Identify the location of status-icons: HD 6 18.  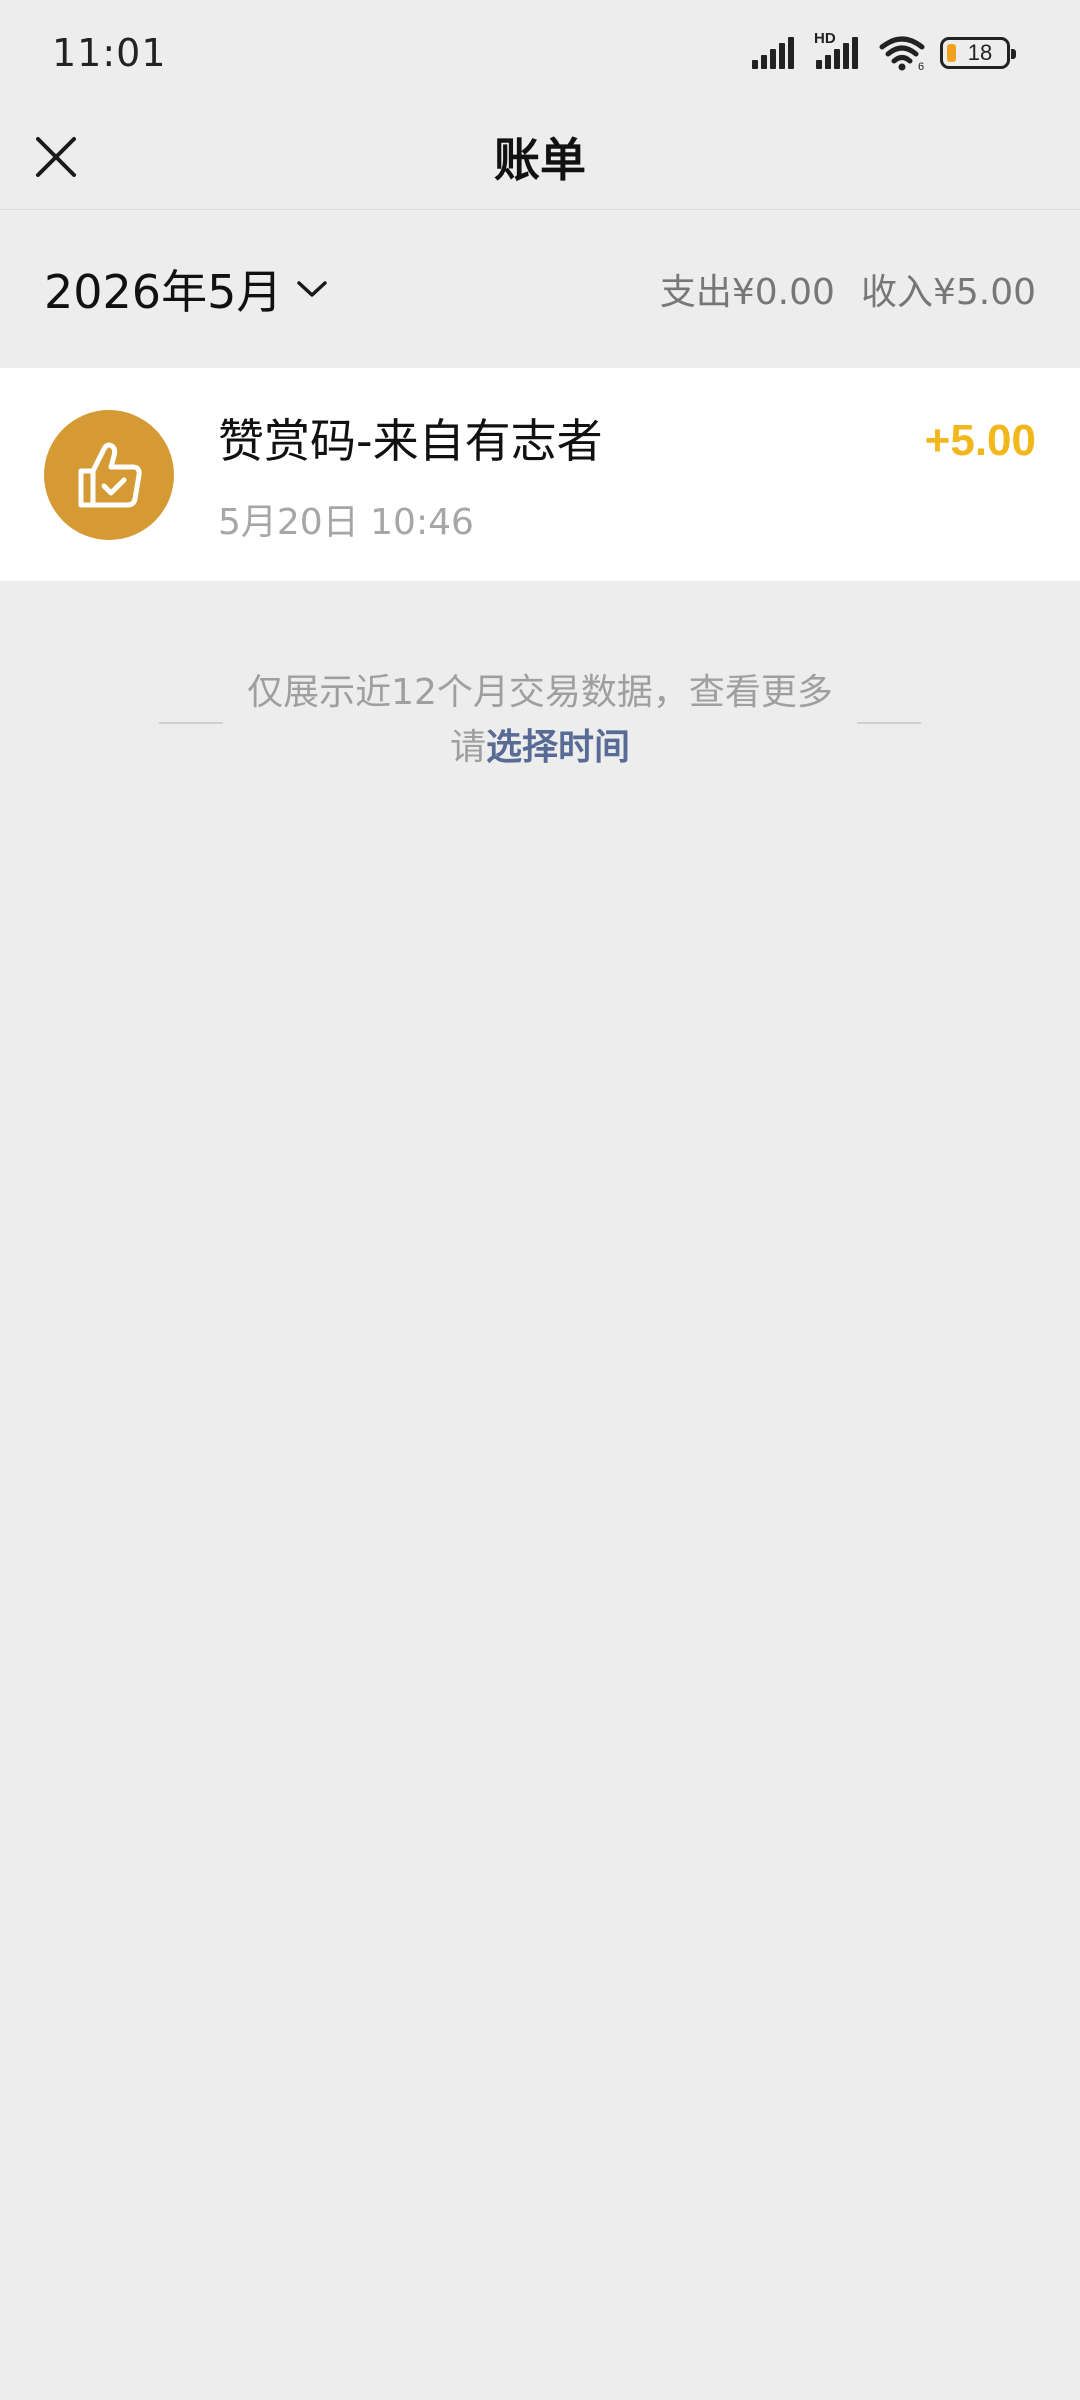
(883, 50).